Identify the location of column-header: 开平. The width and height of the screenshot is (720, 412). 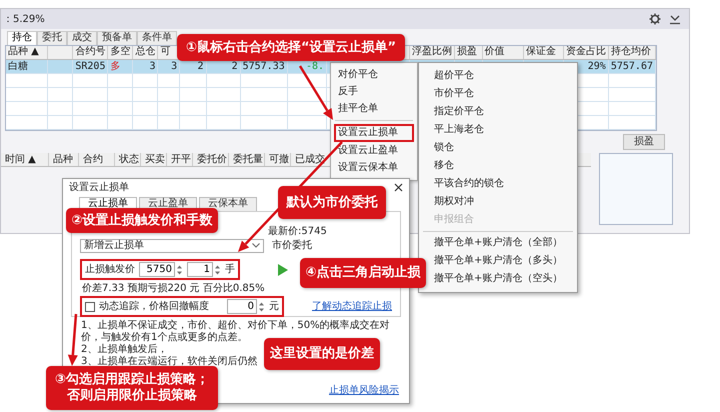
(180, 159).